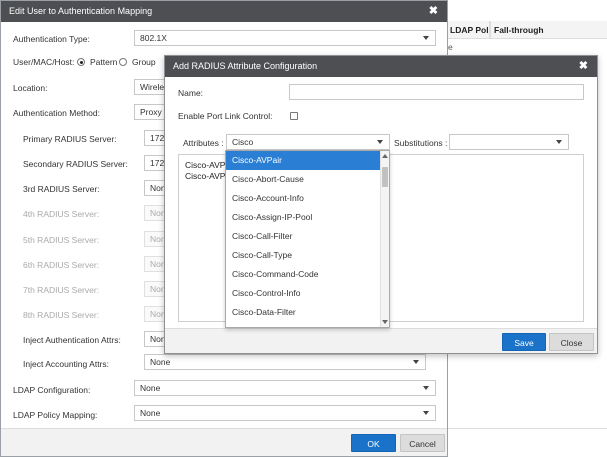  What do you see at coordinates (384, 239) in the screenshot?
I see `dropdown-scrollbar` at bounding box center [384, 239].